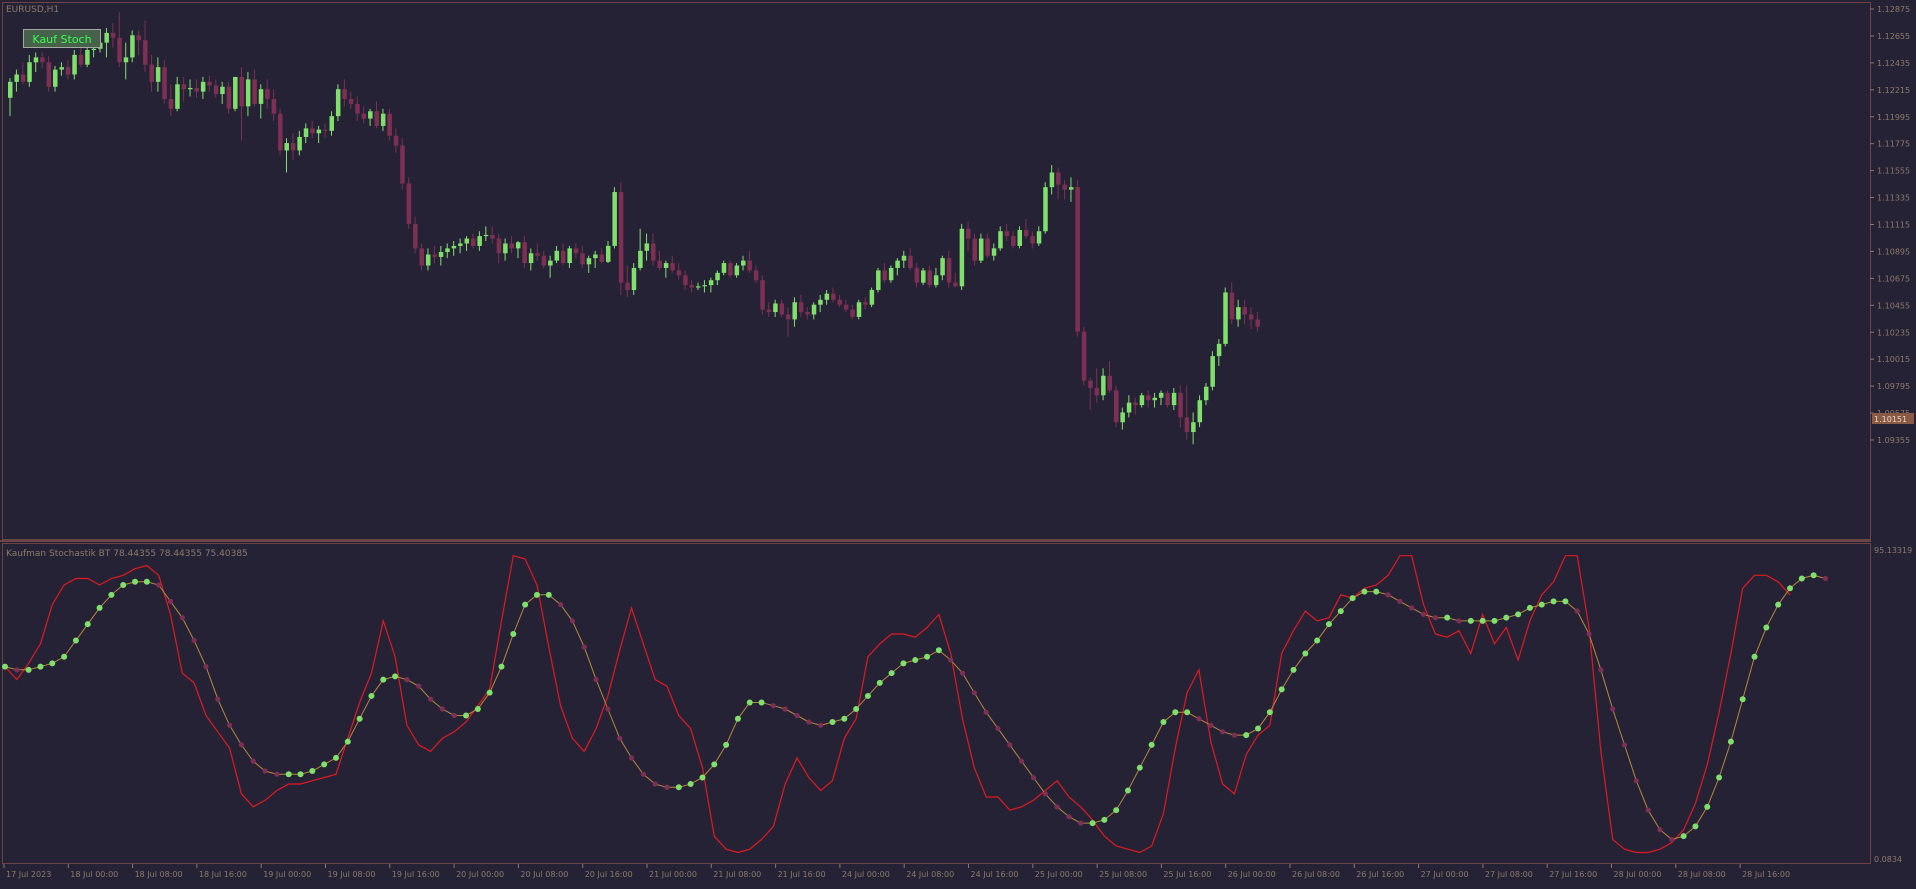 The width and height of the screenshot is (1916, 889). I want to click on time-tick-label: 28 Jul 08:00, so click(1702, 874).